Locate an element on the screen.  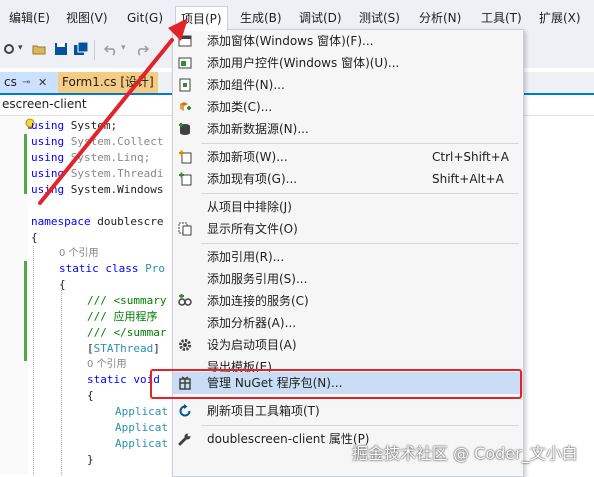
wrench-icon is located at coordinates (184, 439).